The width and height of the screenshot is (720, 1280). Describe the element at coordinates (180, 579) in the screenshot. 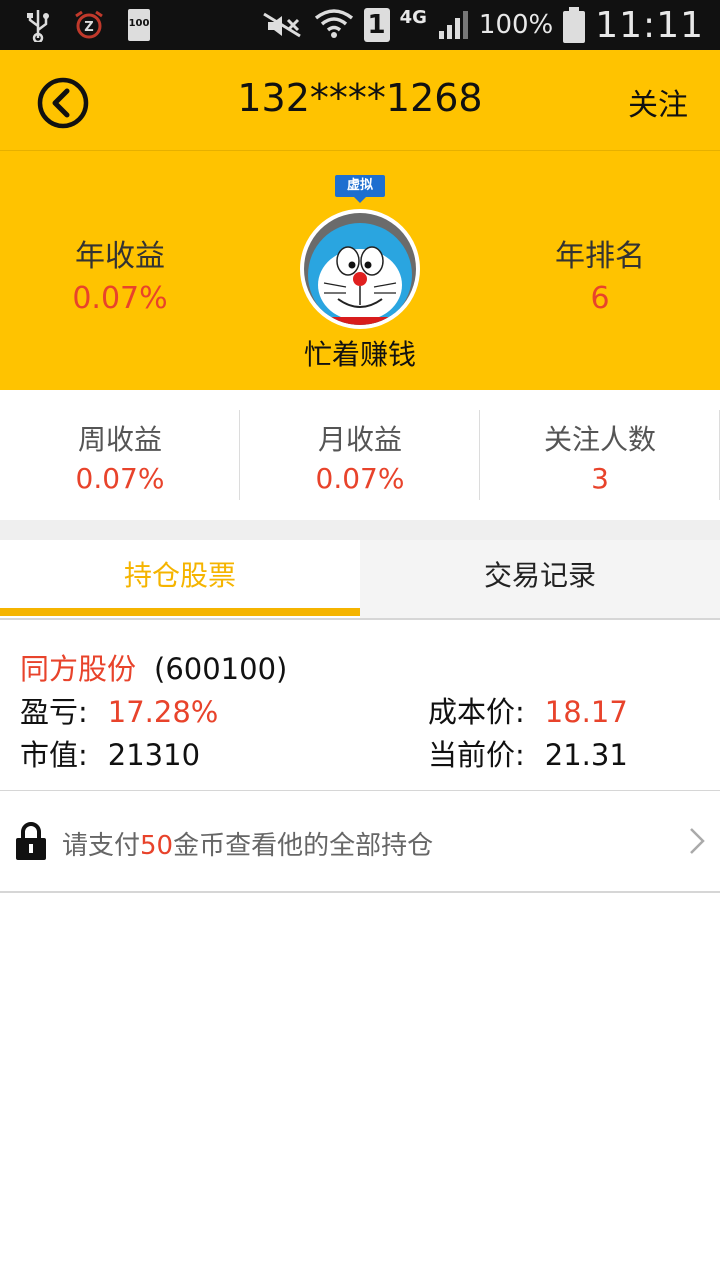

I see `tab-holdings: 持仓股票` at that location.